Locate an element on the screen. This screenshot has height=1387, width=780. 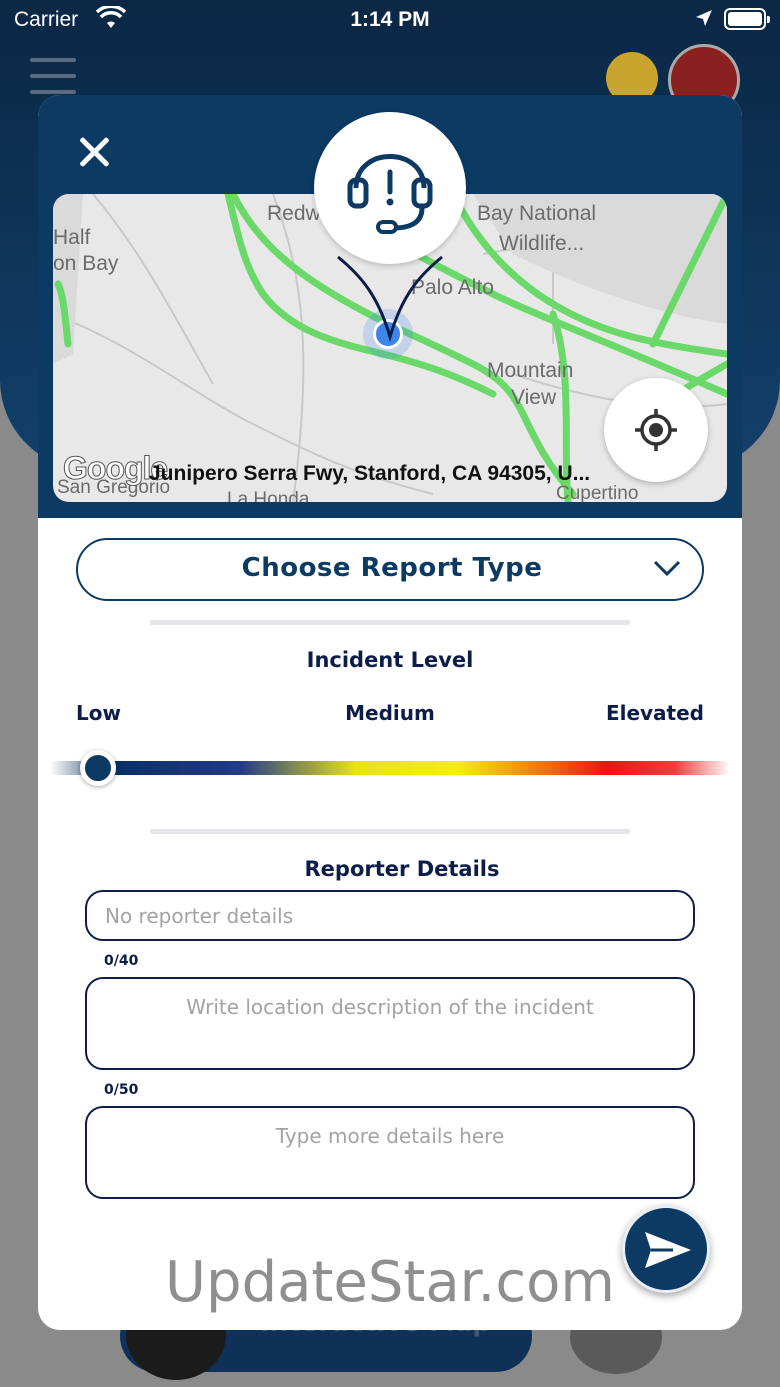
map-place-label: Half is located at coordinates (72, 237).